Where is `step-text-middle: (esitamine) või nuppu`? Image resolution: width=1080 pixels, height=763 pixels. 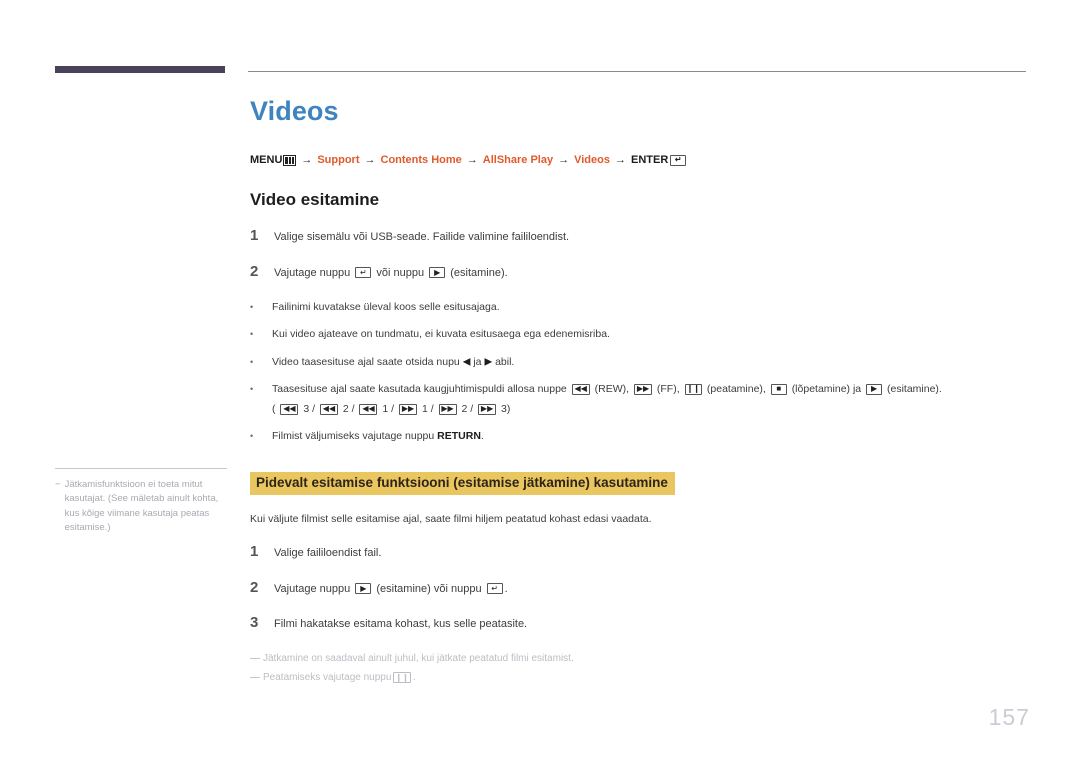
step-text-middle: (esitamine) või nuppu is located at coordinates (429, 588).